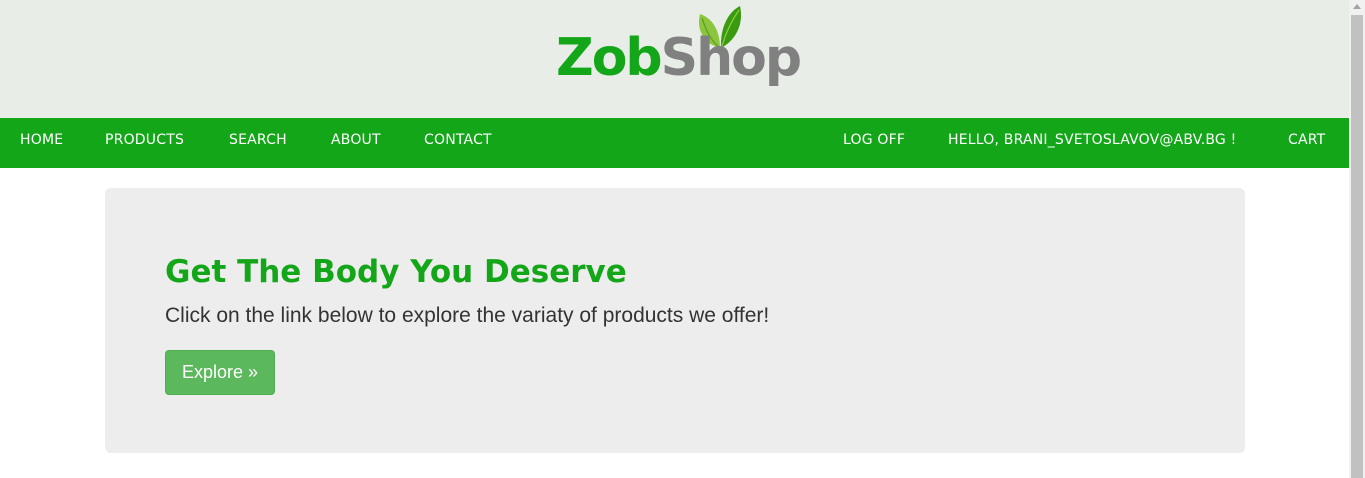 Image resolution: width=1365 pixels, height=478 pixels. What do you see at coordinates (356, 143) in the screenshot?
I see `nav-about-link: ABOUT` at bounding box center [356, 143].